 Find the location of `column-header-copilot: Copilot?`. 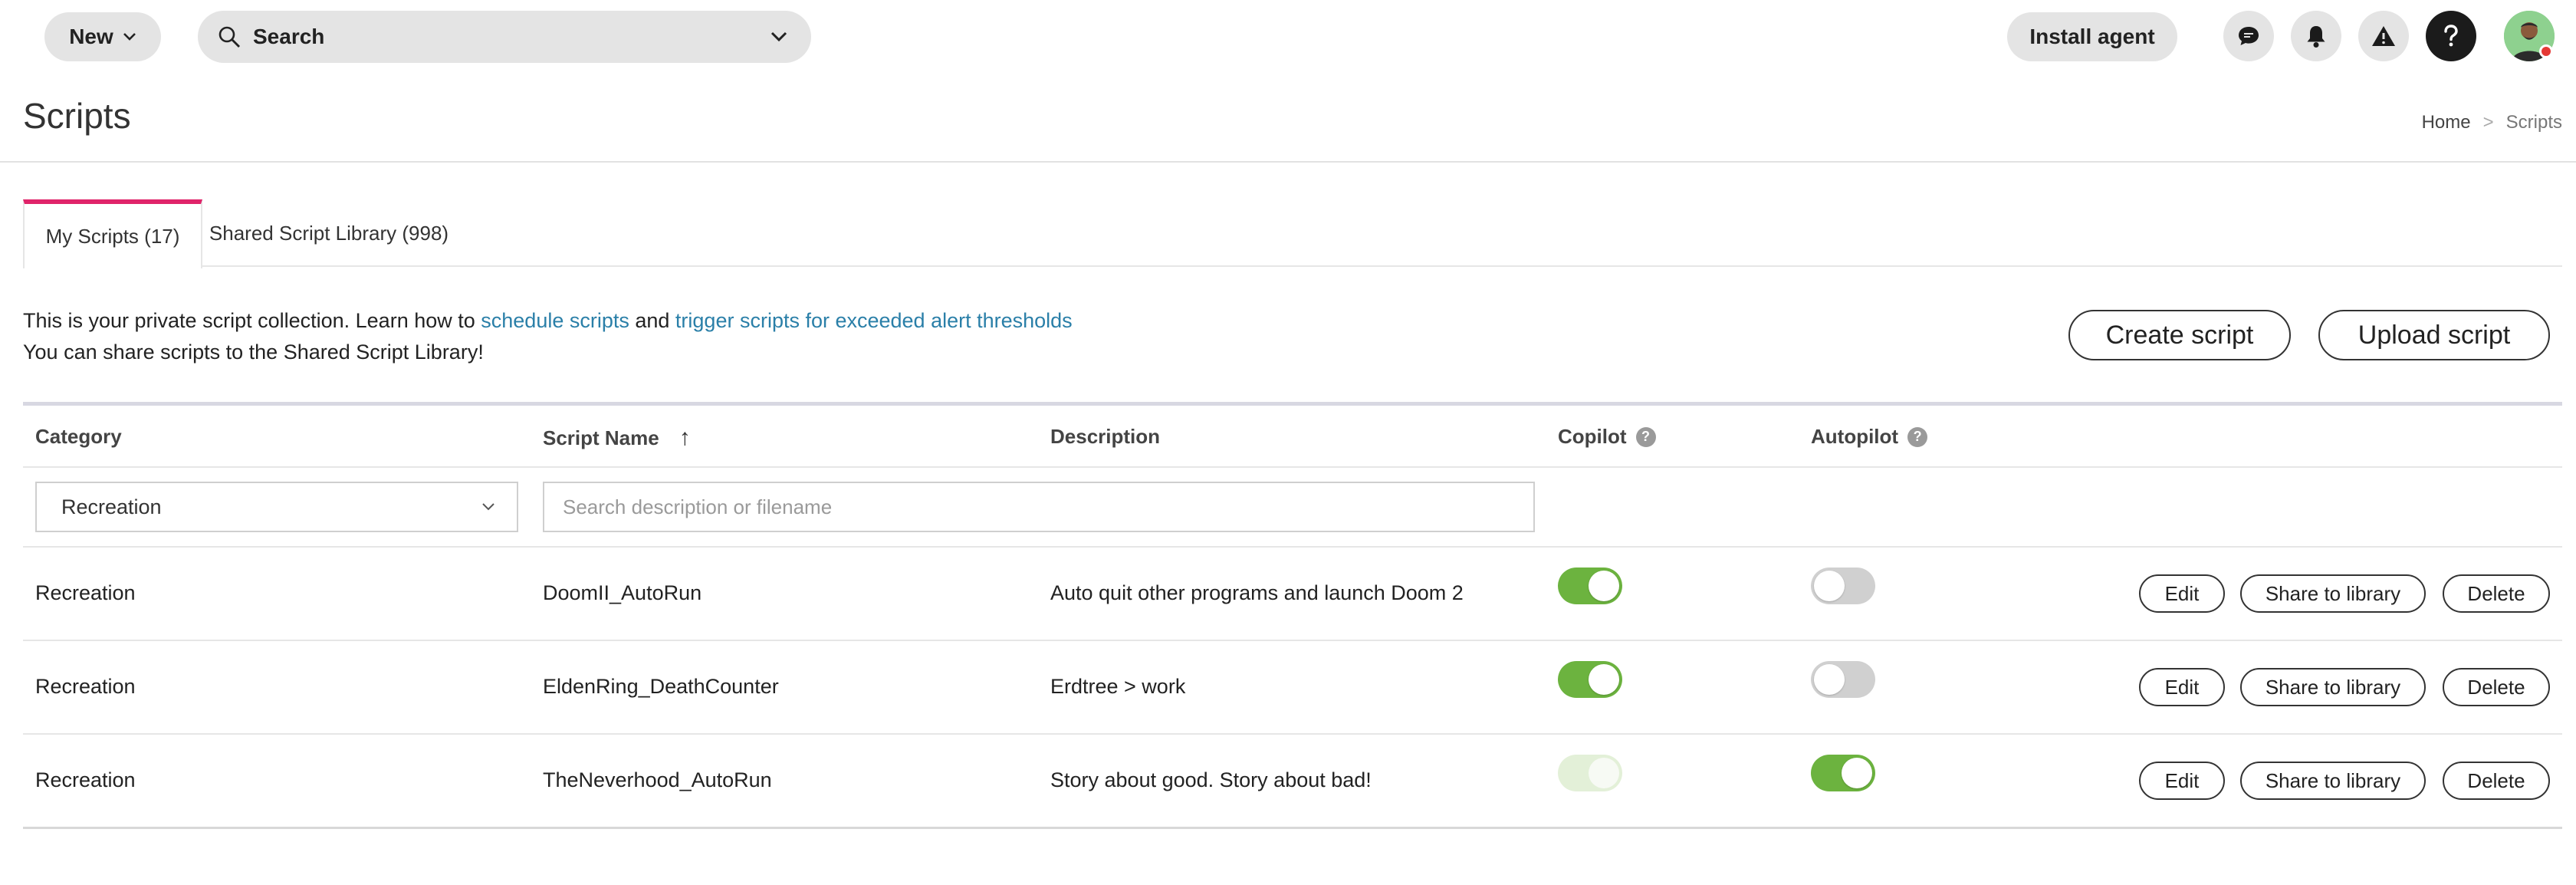

column-header-copilot: Copilot? is located at coordinates (1607, 437).